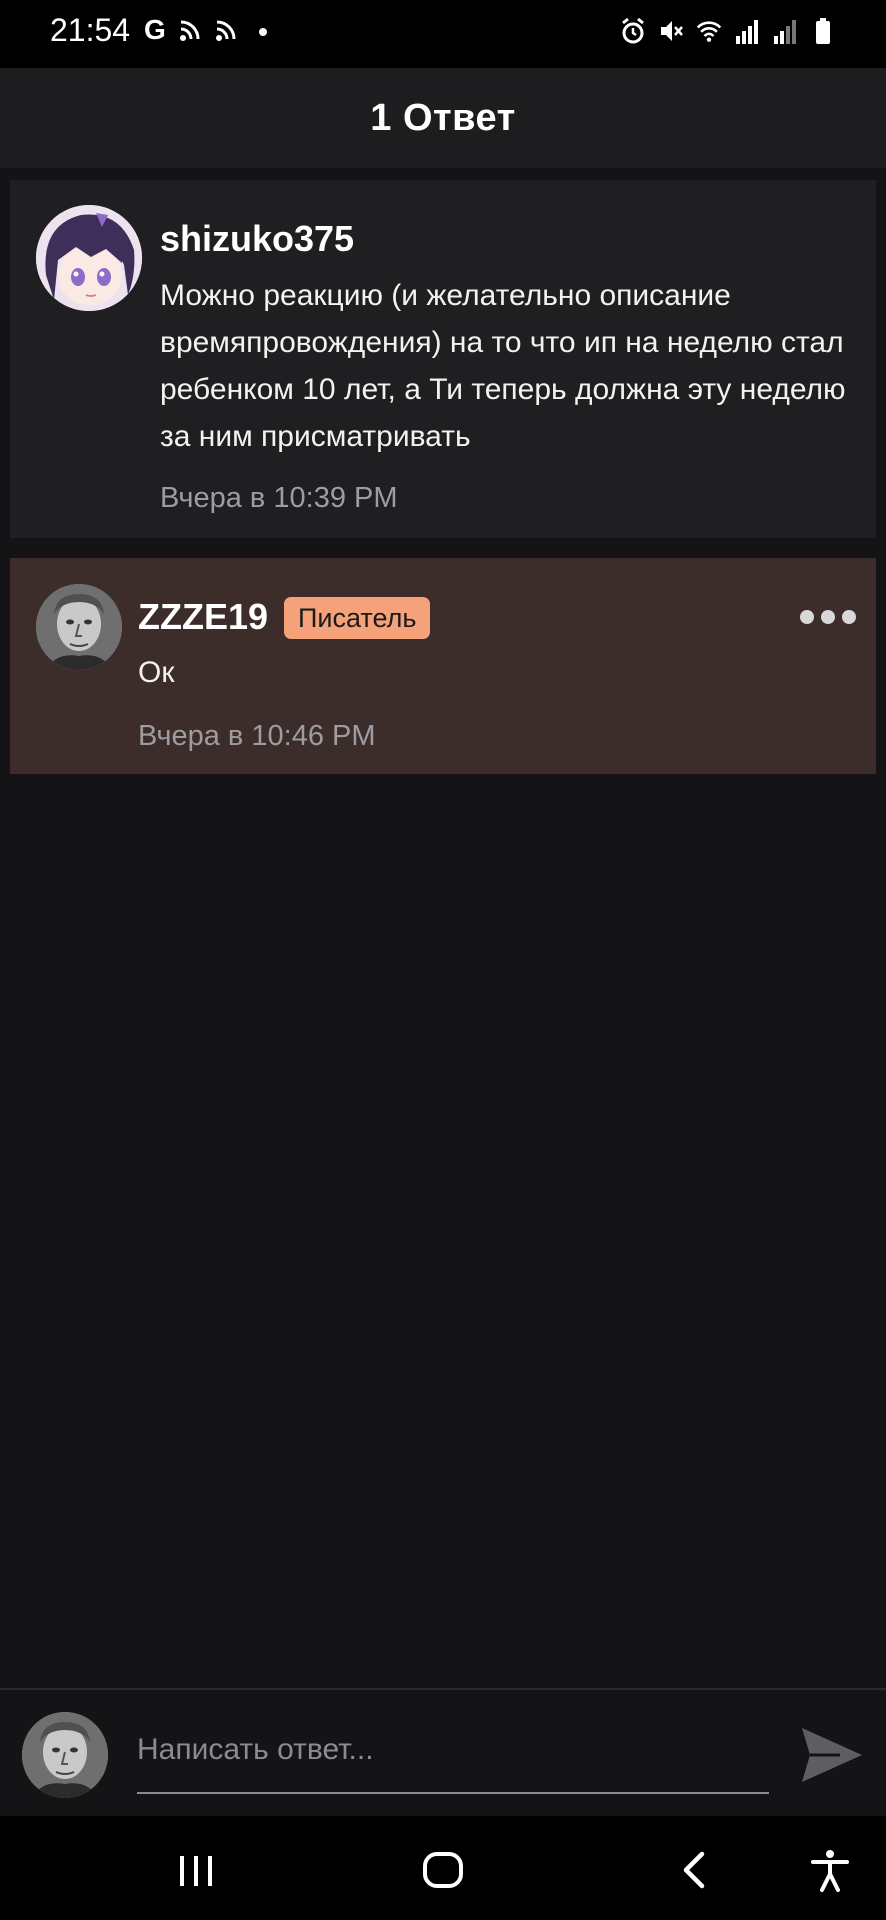  I want to click on status-time: 21:54, so click(90, 30).